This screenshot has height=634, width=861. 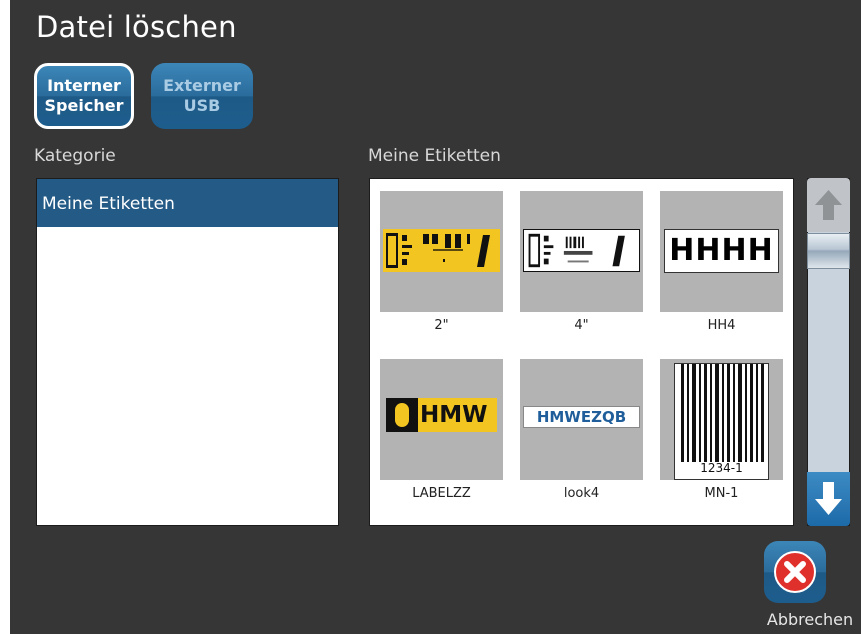 I want to click on label-file-name: HH4, so click(x=721, y=325).